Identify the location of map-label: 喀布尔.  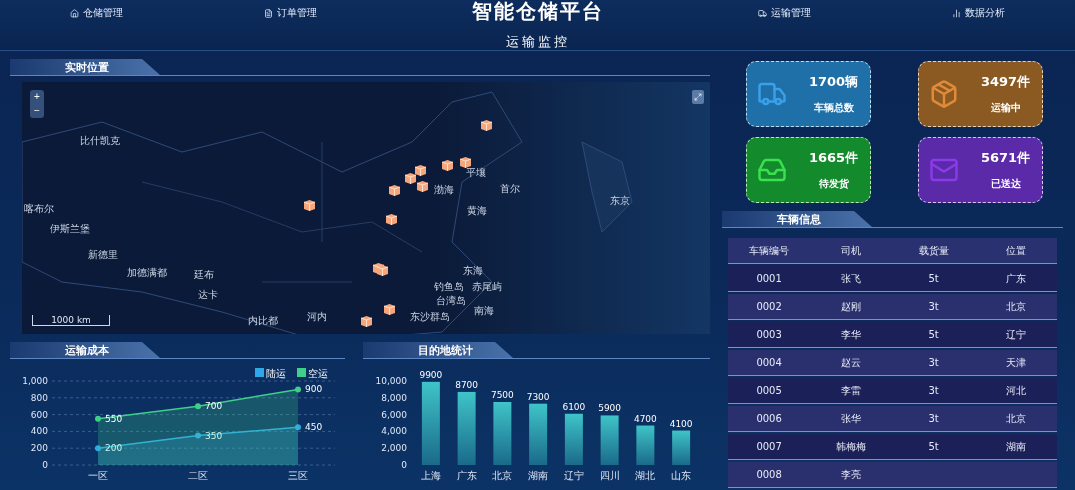
(39, 209).